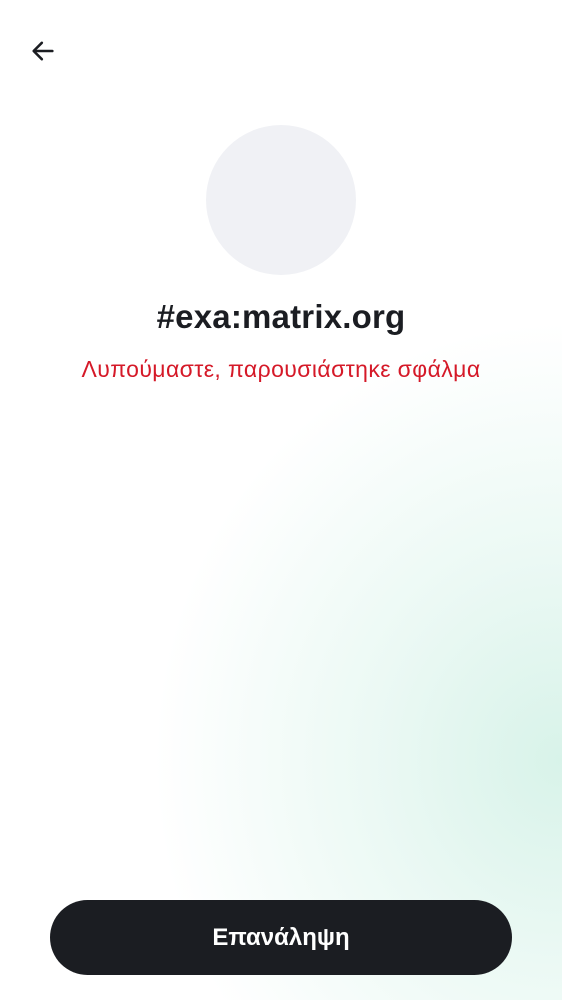  What do you see at coordinates (281, 369) in the screenshot?
I see `error-message: Λυπούμαστε, παρουσιάστηκε σφάλμα` at bounding box center [281, 369].